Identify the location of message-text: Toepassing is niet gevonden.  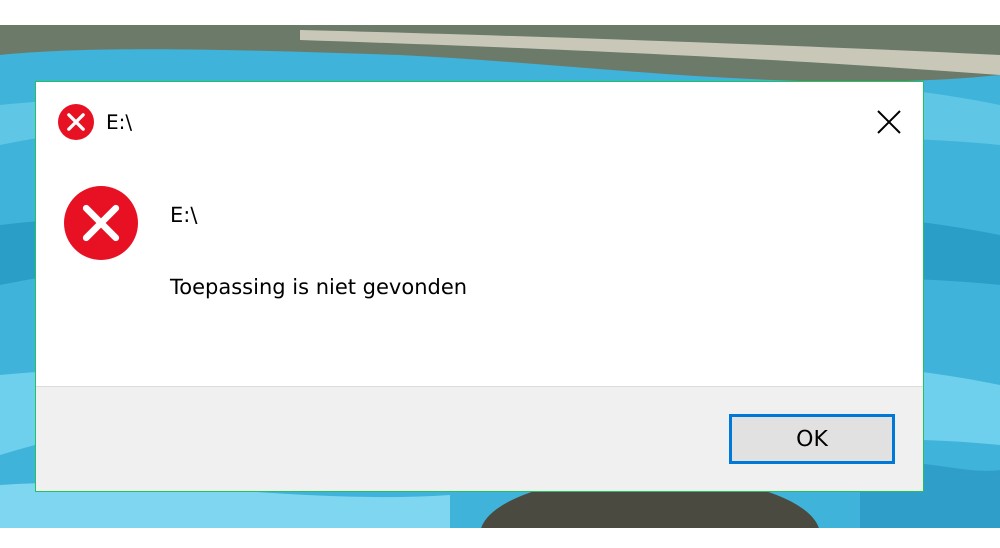
(319, 287).